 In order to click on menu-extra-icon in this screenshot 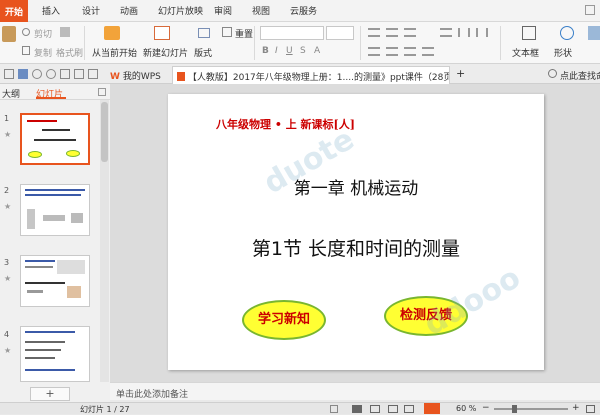, I will do `click(590, 10)`.